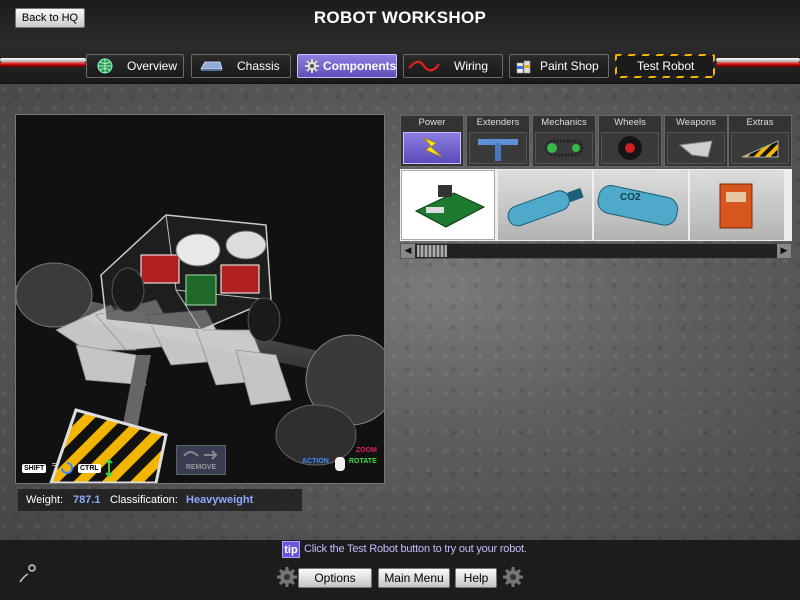 This screenshot has width=800, height=600. I want to click on parts-scrollbar: ◀ ▶, so click(596, 251).